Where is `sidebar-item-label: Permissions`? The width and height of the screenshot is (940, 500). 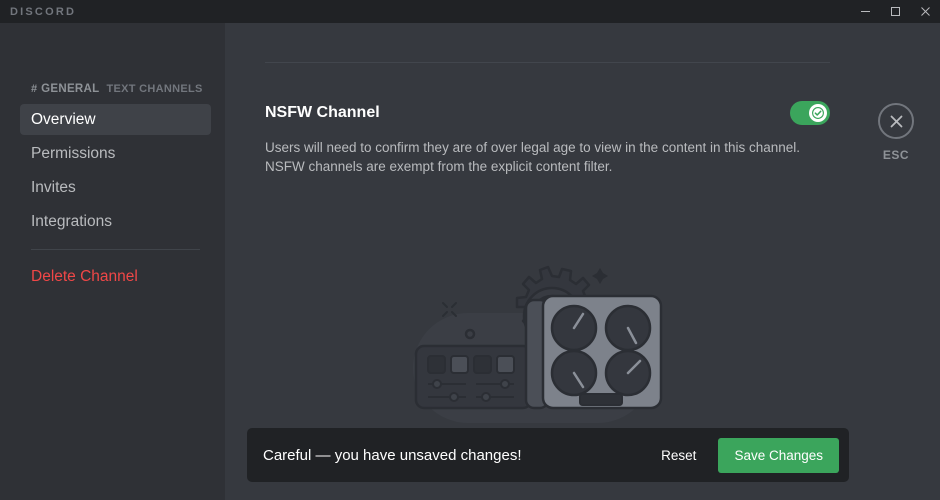 sidebar-item-label: Permissions is located at coordinates (73, 153).